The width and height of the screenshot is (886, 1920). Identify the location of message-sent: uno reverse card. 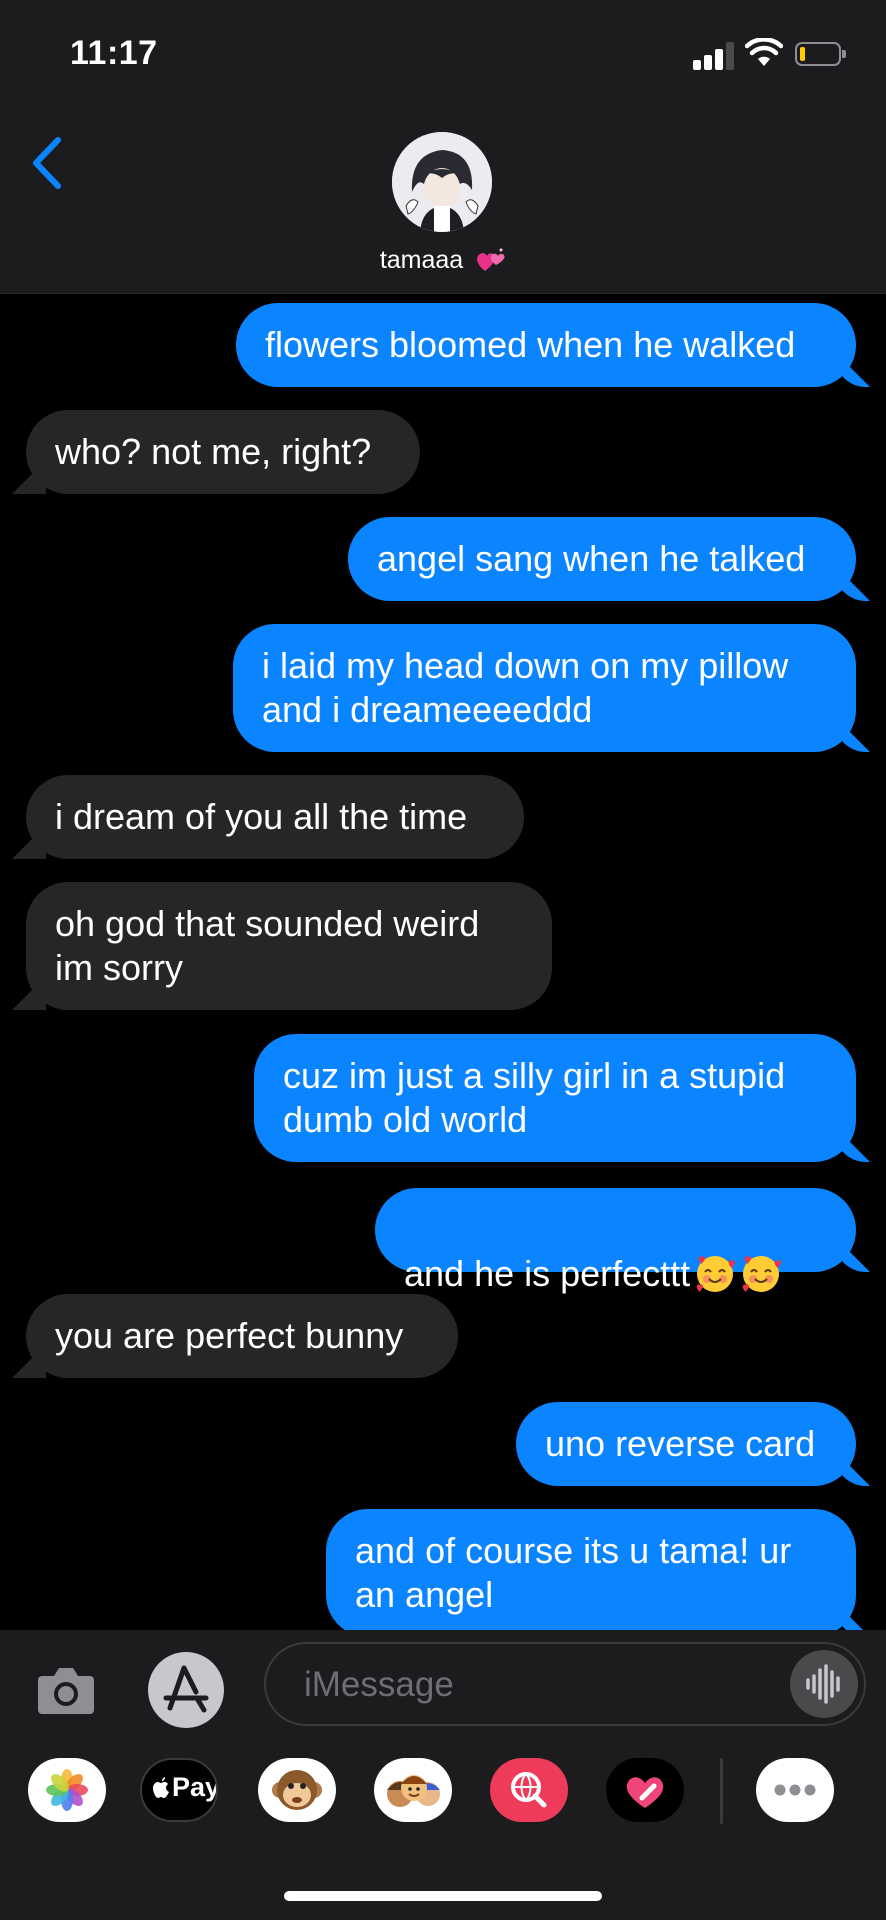
(686, 1444).